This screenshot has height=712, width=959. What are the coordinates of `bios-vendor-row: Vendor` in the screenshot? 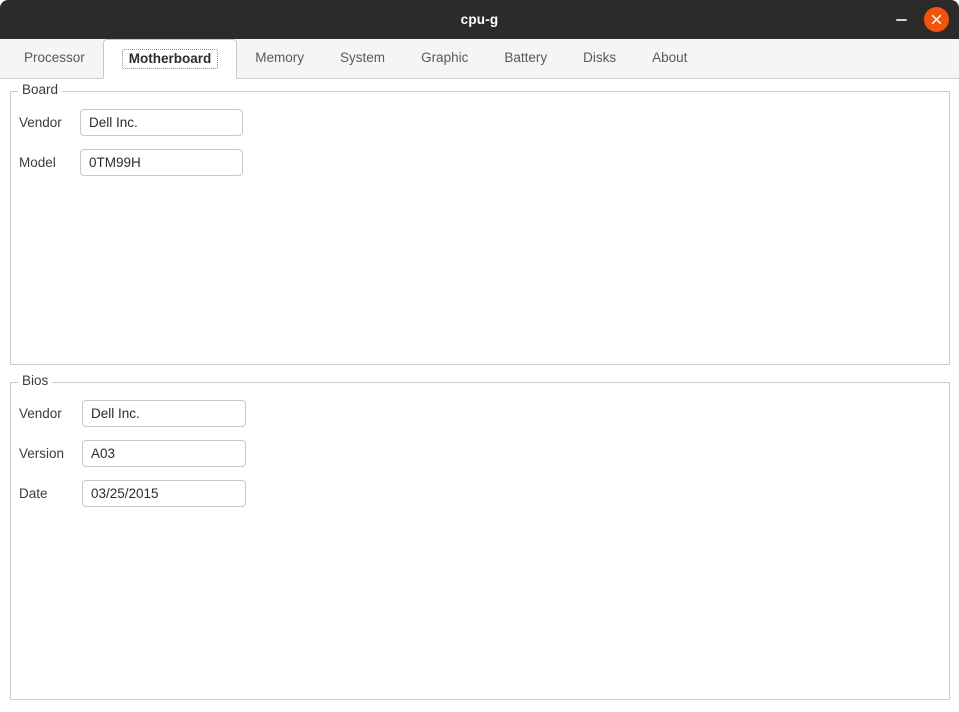 It's located at (132, 413).